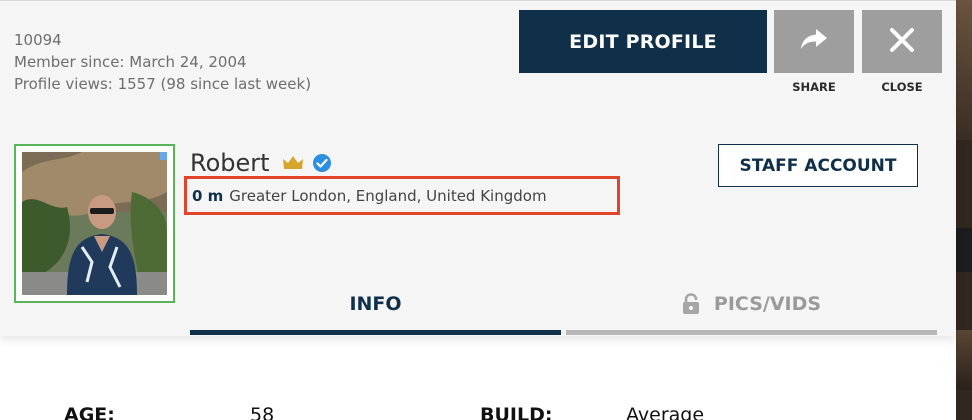 This screenshot has height=420, width=972. I want to click on tab-pics-vids: PICS/VIDS, so click(751, 304).